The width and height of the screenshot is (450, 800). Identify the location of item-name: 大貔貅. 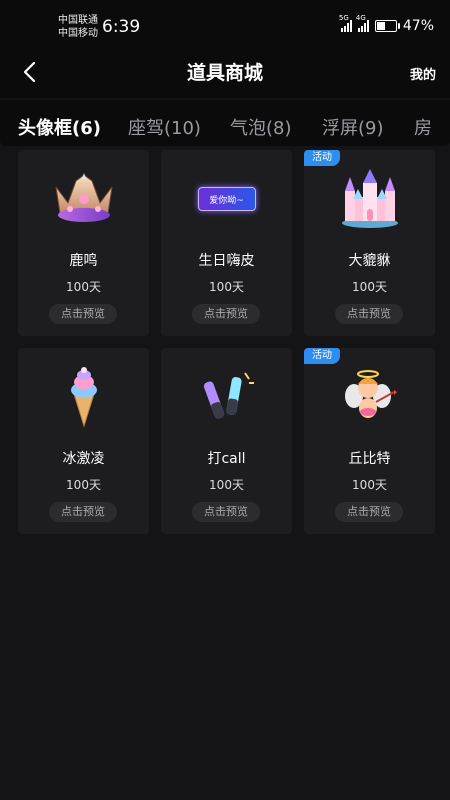
(369, 261).